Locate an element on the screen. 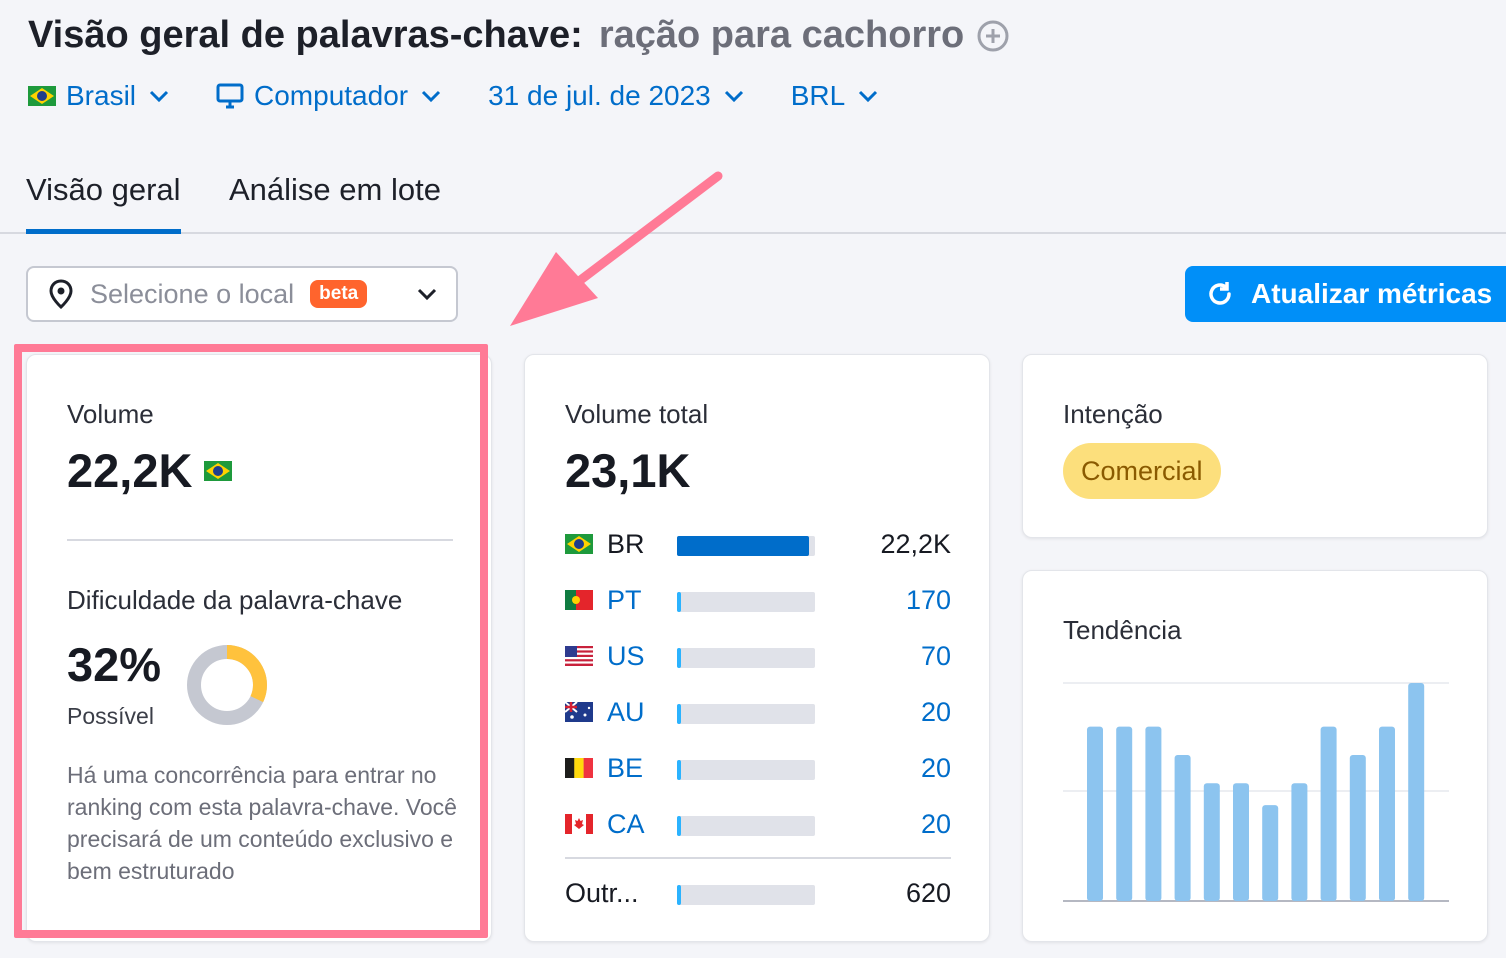  date-label: 31 de jul. de 2023 is located at coordinates (599, 95).